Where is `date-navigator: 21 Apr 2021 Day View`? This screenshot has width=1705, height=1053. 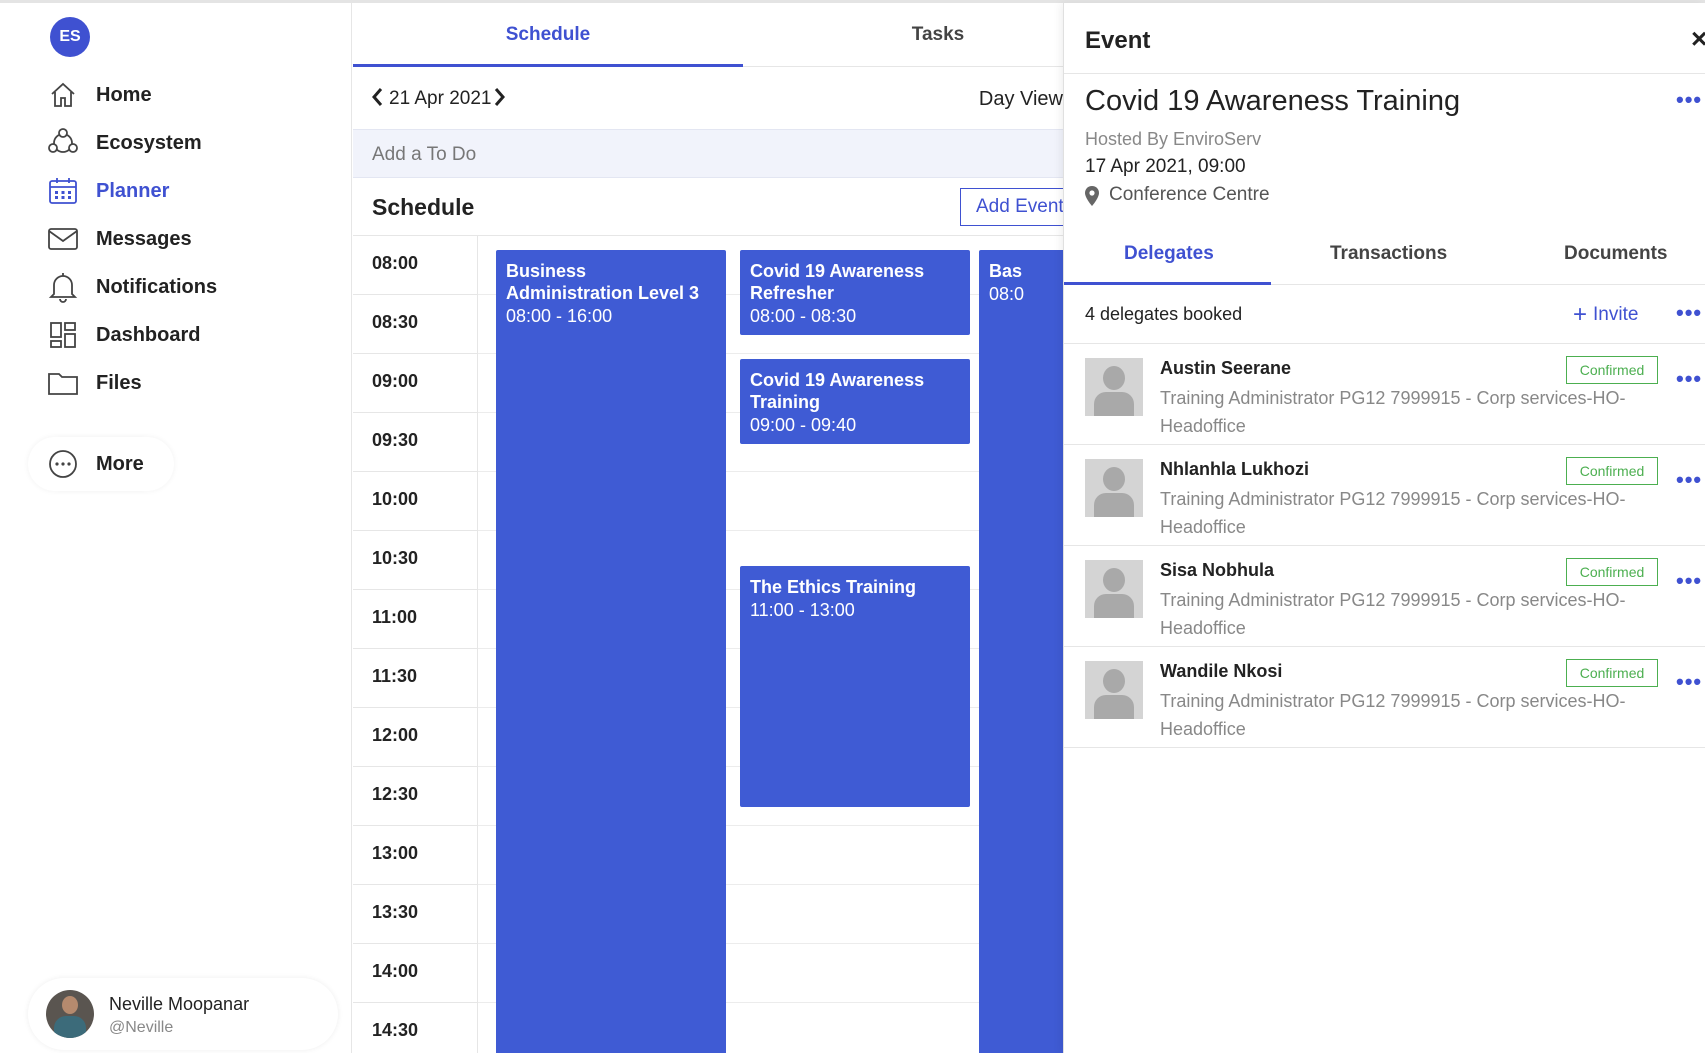 date-navigator: 21 Apr 2021 Day View is located at coordinates (708, 98).